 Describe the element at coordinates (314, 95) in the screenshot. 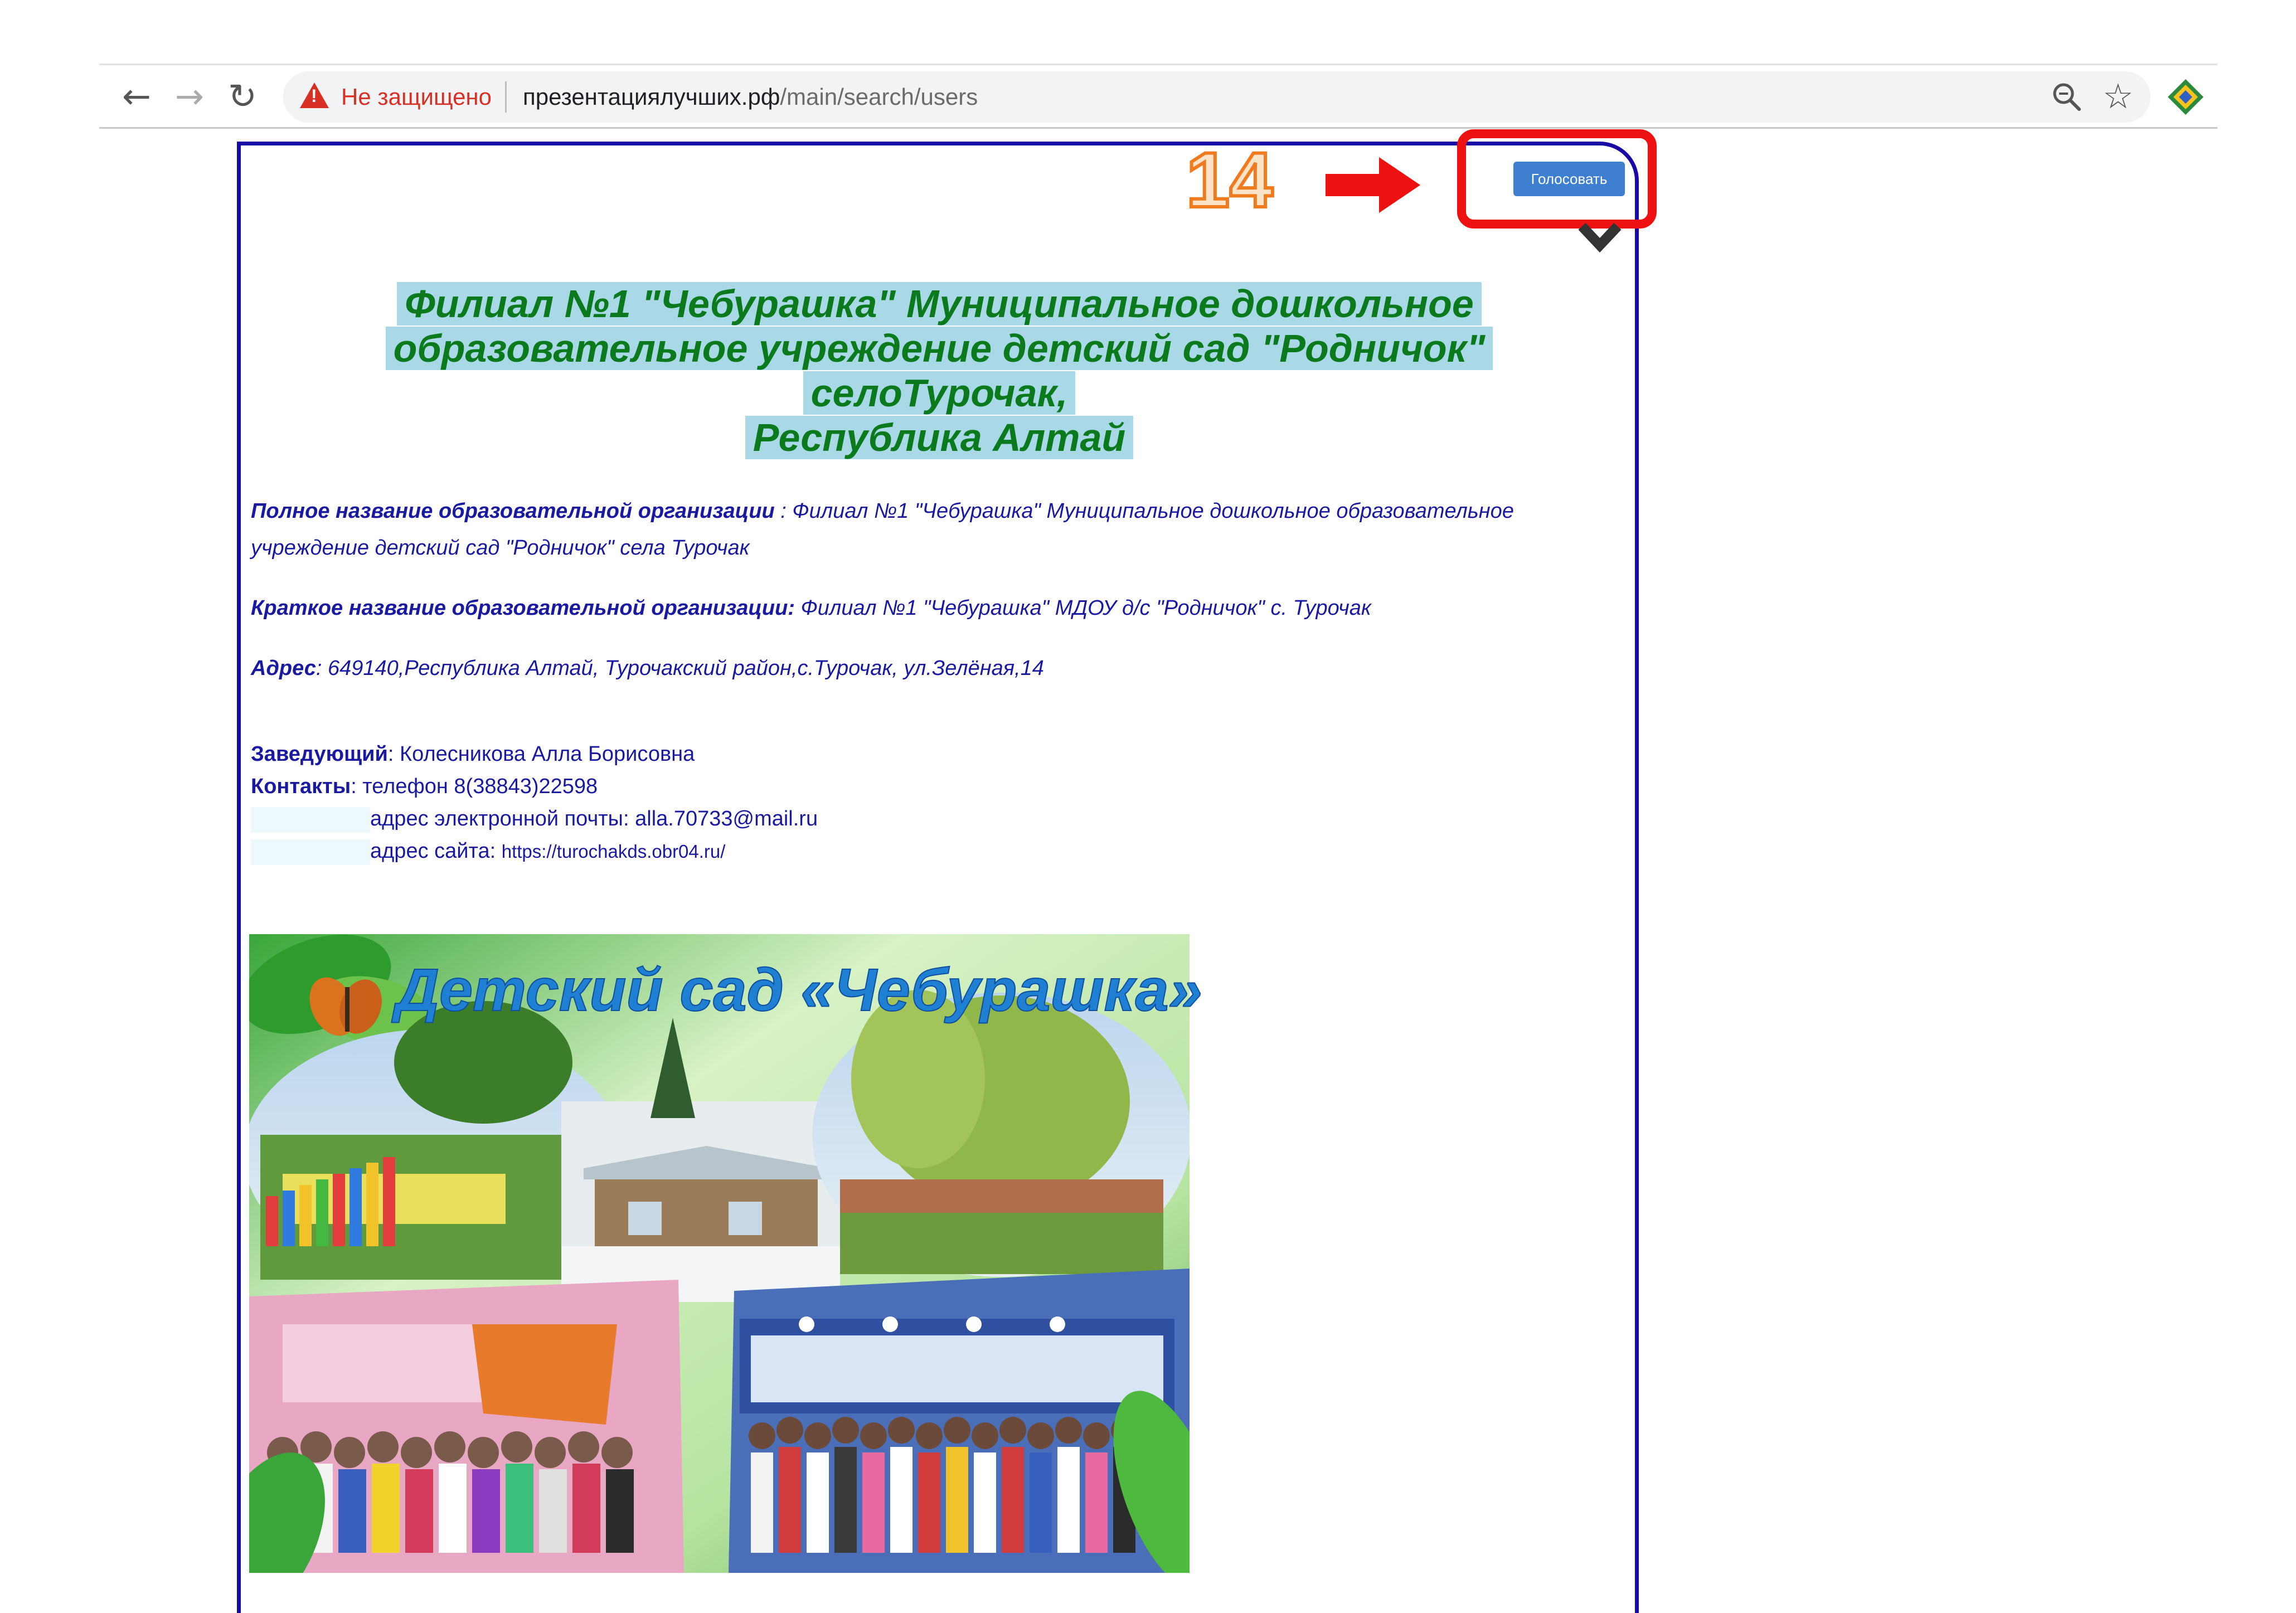

I see `warning-icon` at that location.